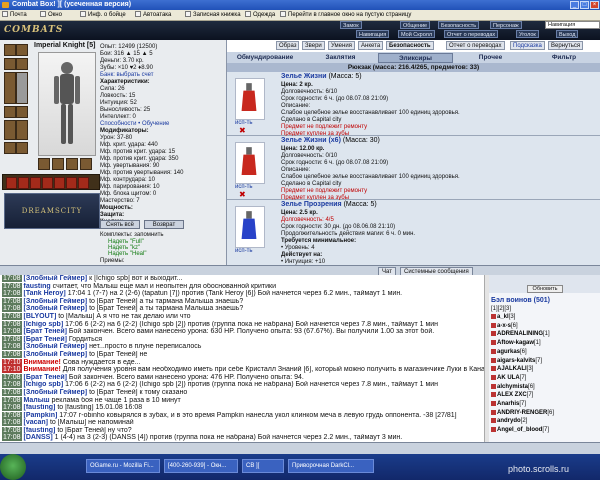 This screenshot has width=600, height=480. Describe the element at coordinates (471, 34) in the screenshot. I see `nav-transfers-report: Отчет о переводах` at that location.